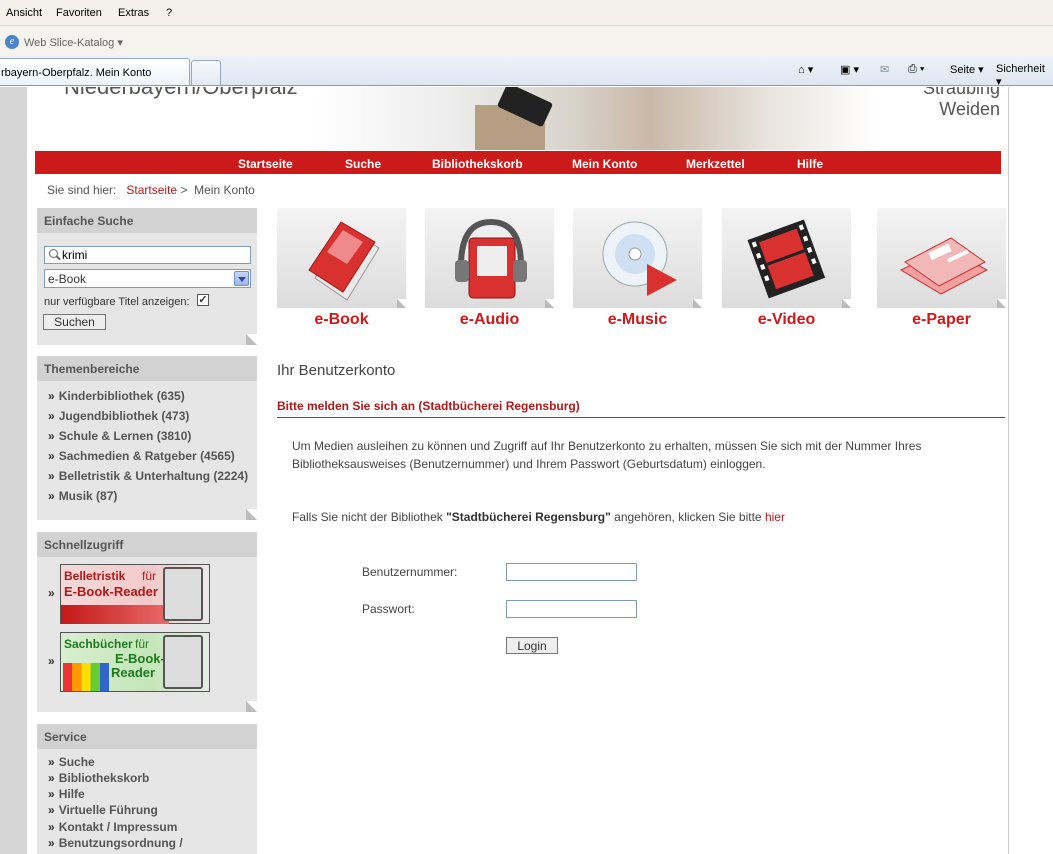  I want to click on promo-sachbuecher: Sachbücher für E-Book- Reader, so click(135, 662).